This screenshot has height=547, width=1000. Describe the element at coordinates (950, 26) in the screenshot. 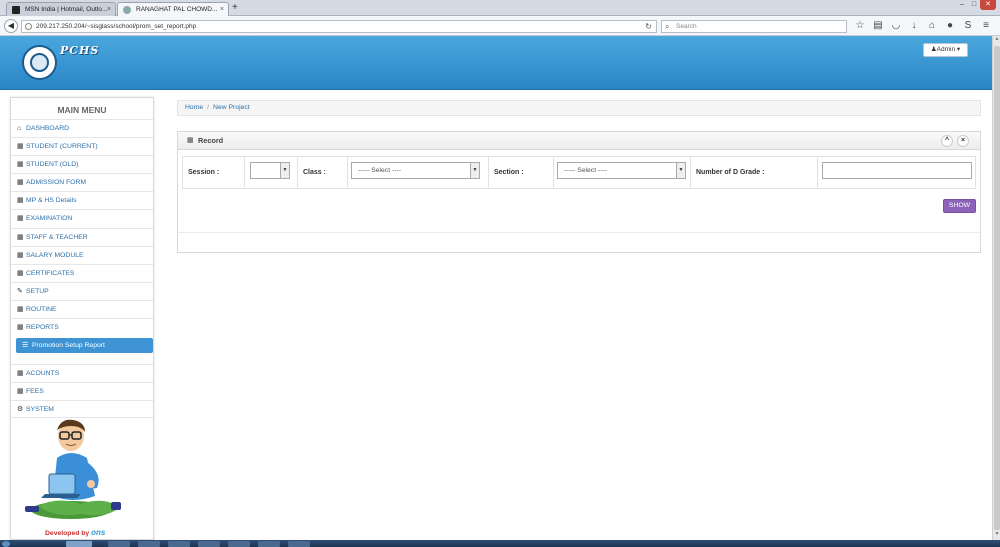

I see `chat-icon: ●` at that location.